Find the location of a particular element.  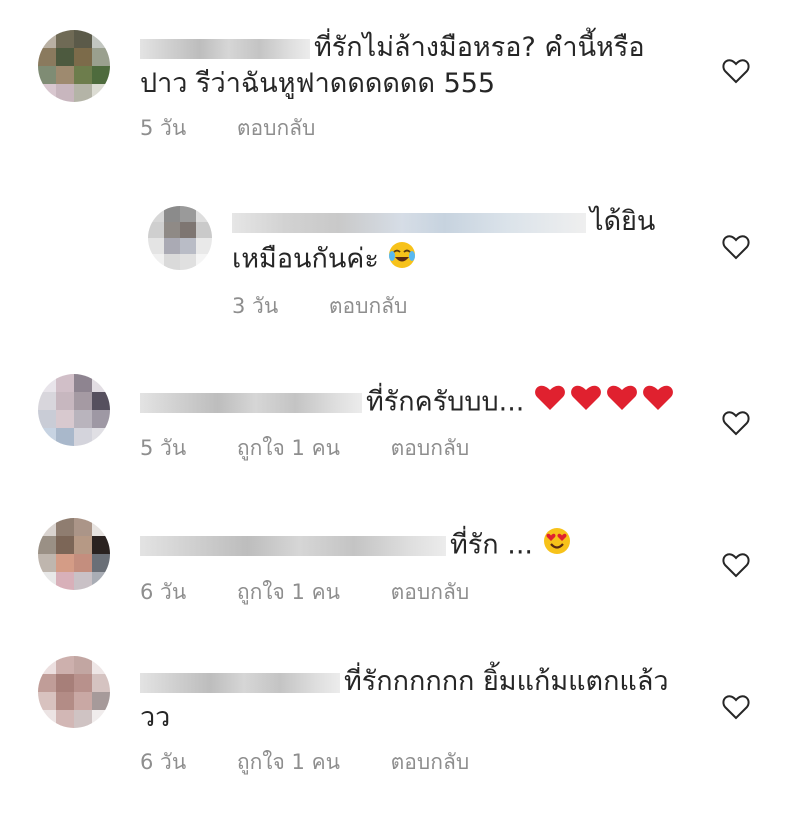

comment-time: 3 วัน is located at coordinates (255, 306).